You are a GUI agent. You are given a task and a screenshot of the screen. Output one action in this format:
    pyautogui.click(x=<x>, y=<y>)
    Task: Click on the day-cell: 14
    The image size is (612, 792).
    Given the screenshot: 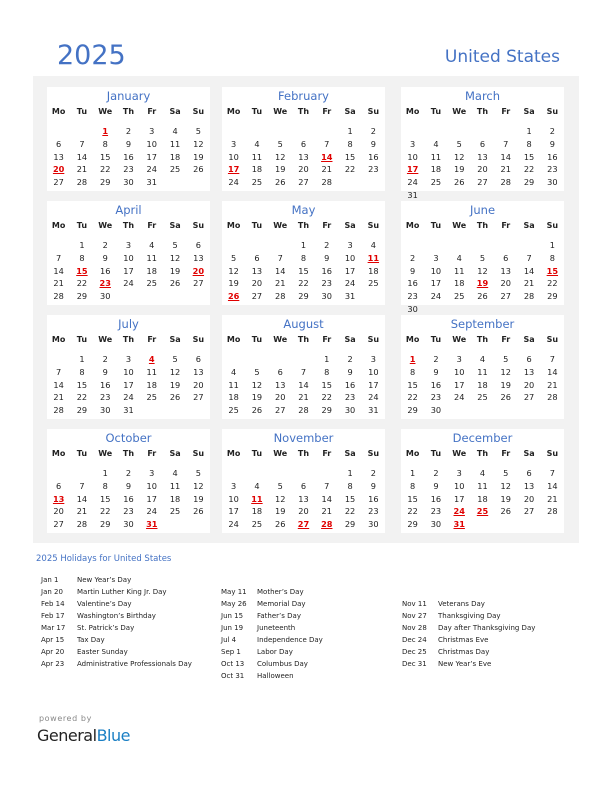 What is the action you would take?
    pyautogui.click(x=529, y=270)
    